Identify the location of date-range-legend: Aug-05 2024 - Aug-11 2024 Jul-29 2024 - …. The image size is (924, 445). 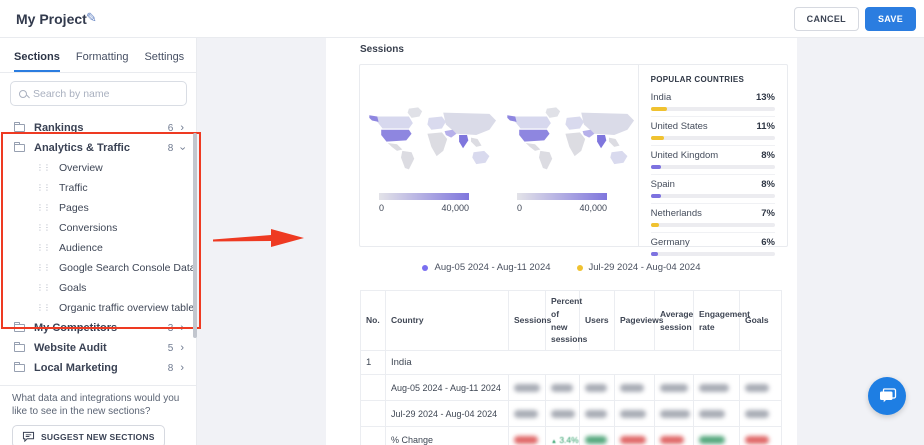
(561, 267).